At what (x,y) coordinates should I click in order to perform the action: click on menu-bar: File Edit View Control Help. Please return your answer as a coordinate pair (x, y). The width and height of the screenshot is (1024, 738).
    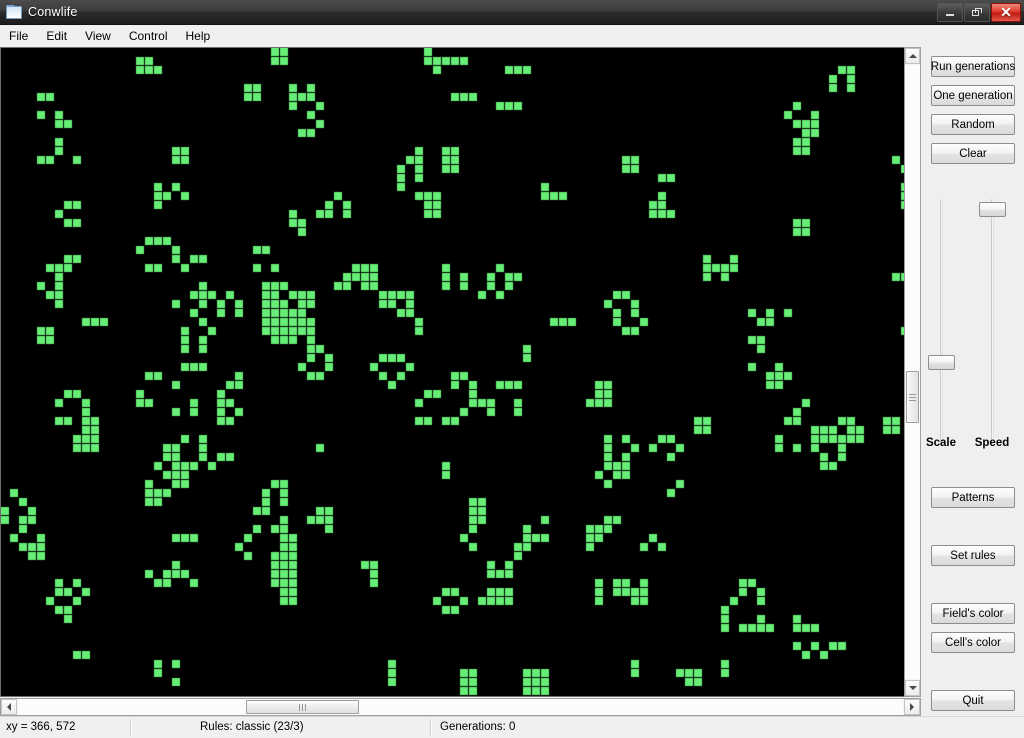
    Looking at the image, I should click on (512, 36).